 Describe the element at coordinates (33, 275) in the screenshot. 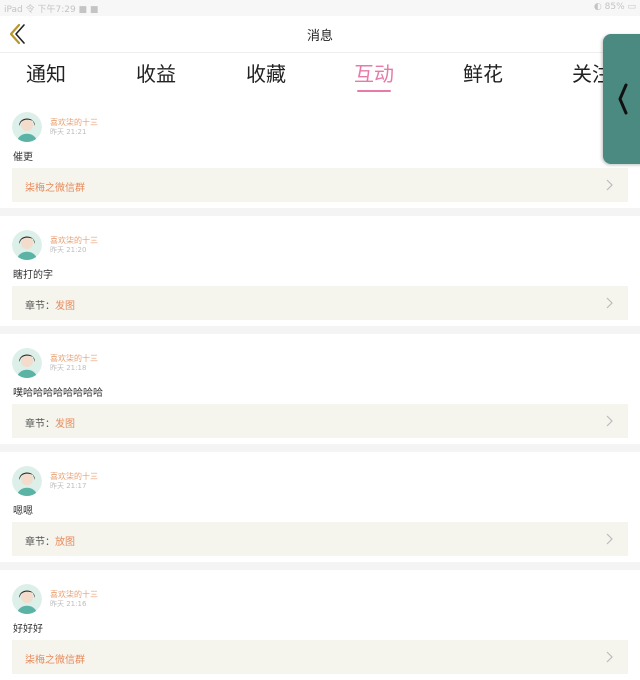

I see `message-content: 瞎打的字` at that location.